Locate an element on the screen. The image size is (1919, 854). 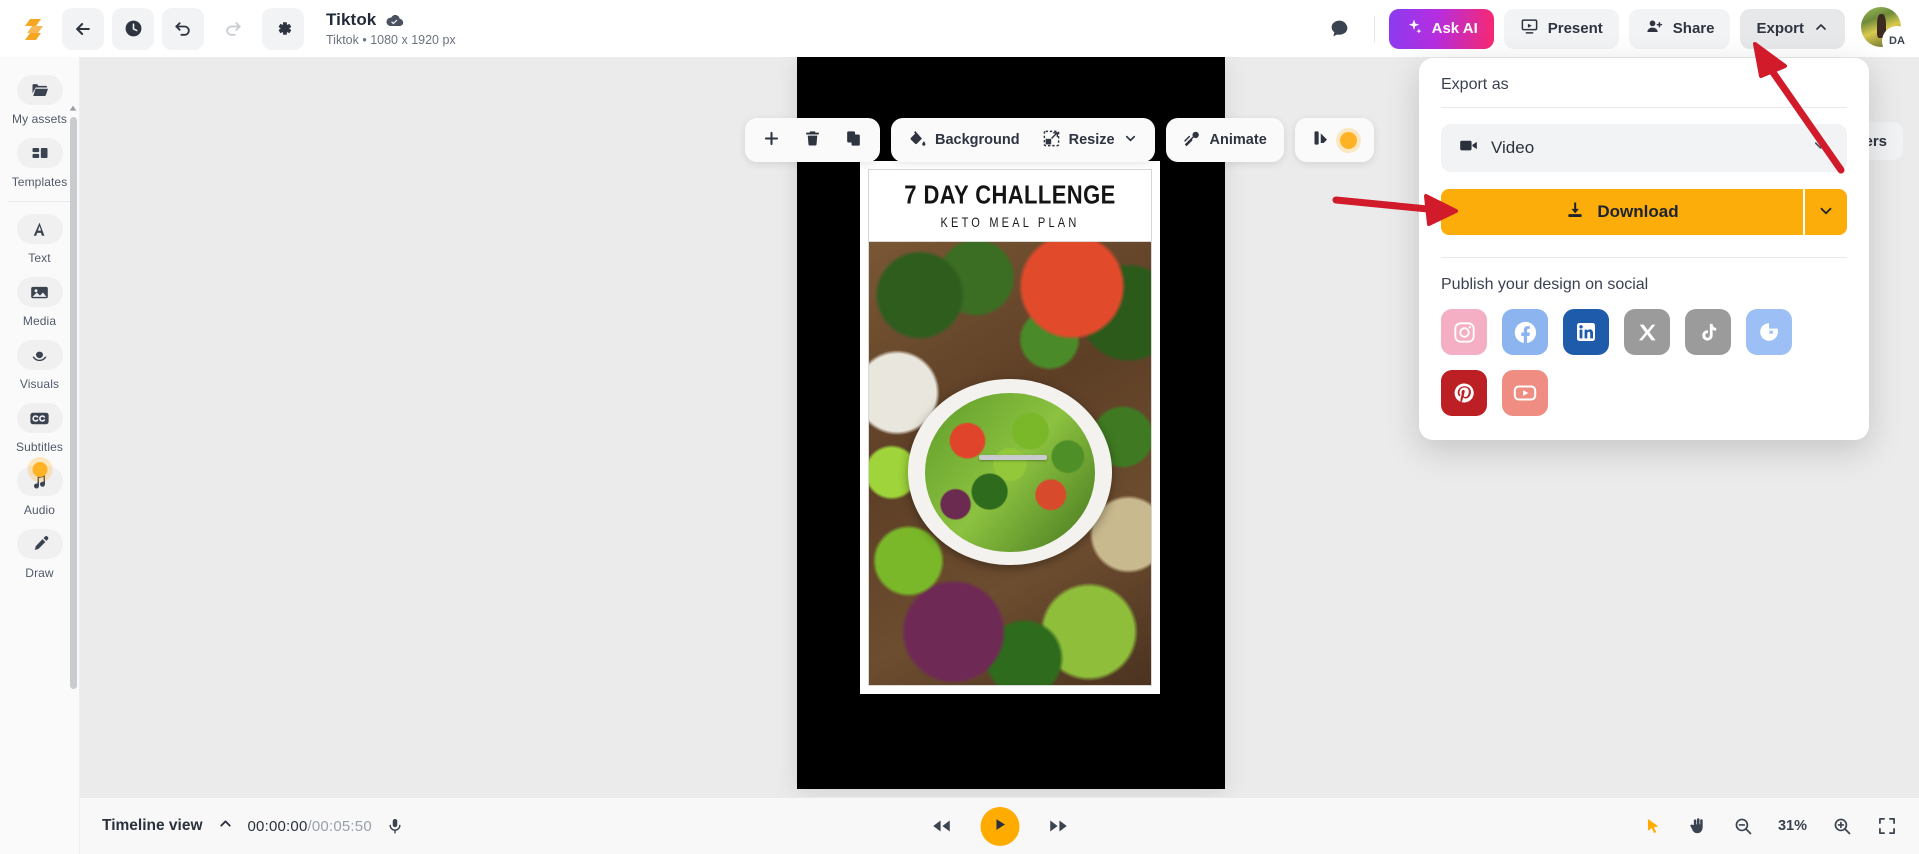
add-element-button is located at coordinates (771, 140).